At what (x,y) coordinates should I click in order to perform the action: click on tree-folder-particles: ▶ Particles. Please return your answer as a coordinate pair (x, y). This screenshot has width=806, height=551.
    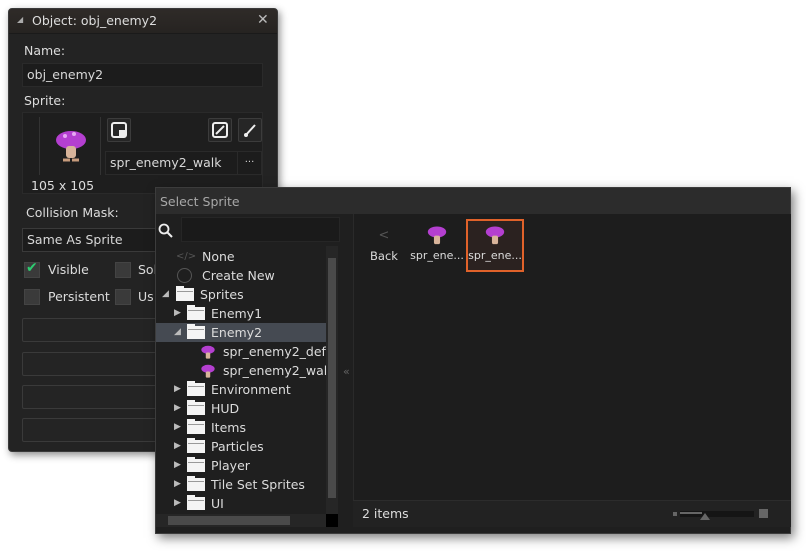
    Looking at the image, I should click on (241, 446).